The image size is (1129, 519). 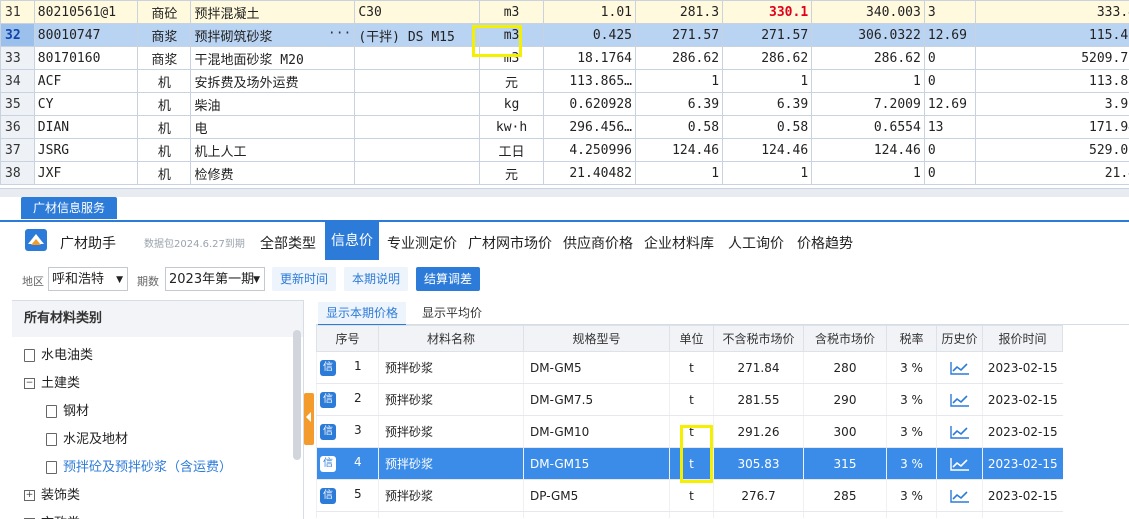 What do you see at coordinates (1052, 58) in the screenshot?
I see `cell-total: 5209.72` at bounding box center [1052, 58].